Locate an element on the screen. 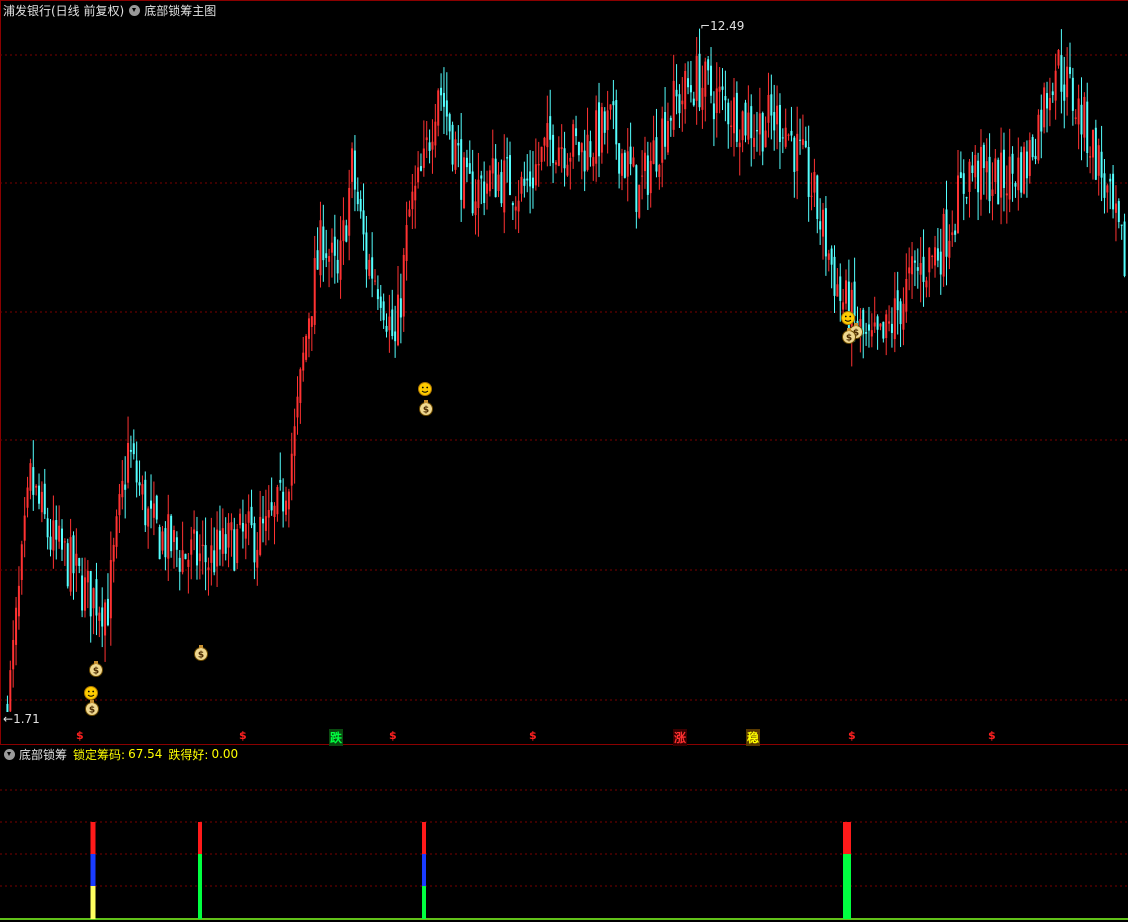 The height and width of the screenshot is (922, 1128). event-label-steady: 稳 is located at coordinates (753, 737).